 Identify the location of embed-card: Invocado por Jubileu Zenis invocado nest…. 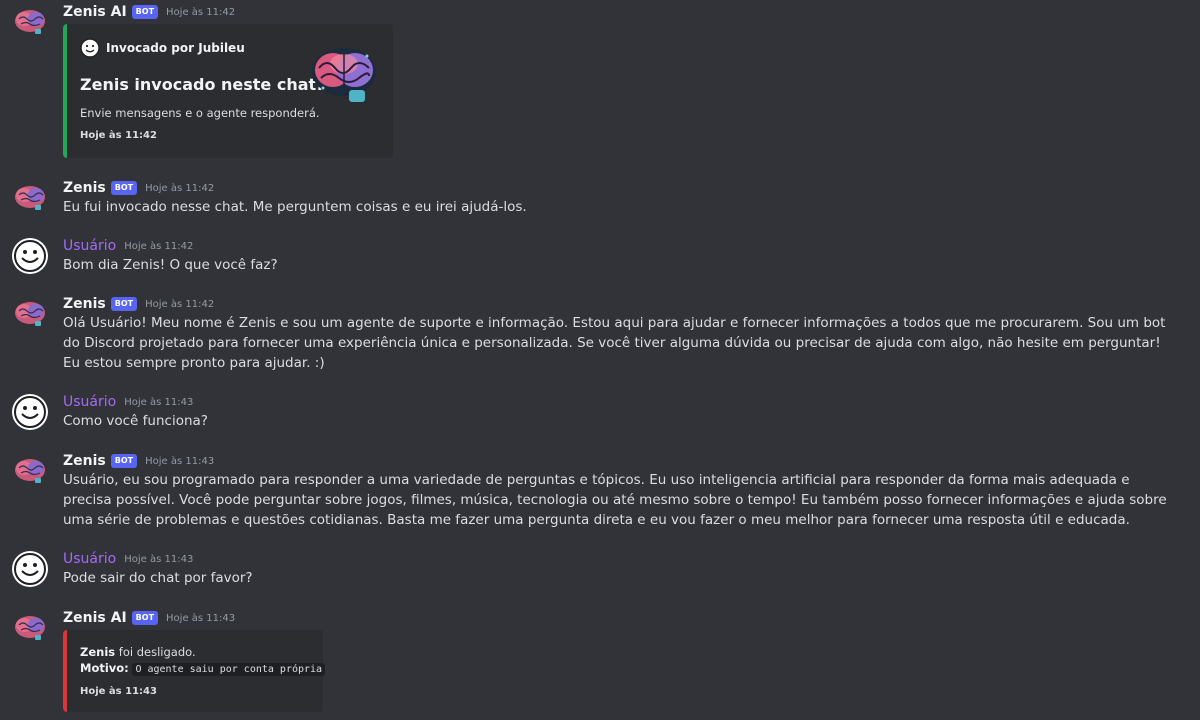
(228, 91).